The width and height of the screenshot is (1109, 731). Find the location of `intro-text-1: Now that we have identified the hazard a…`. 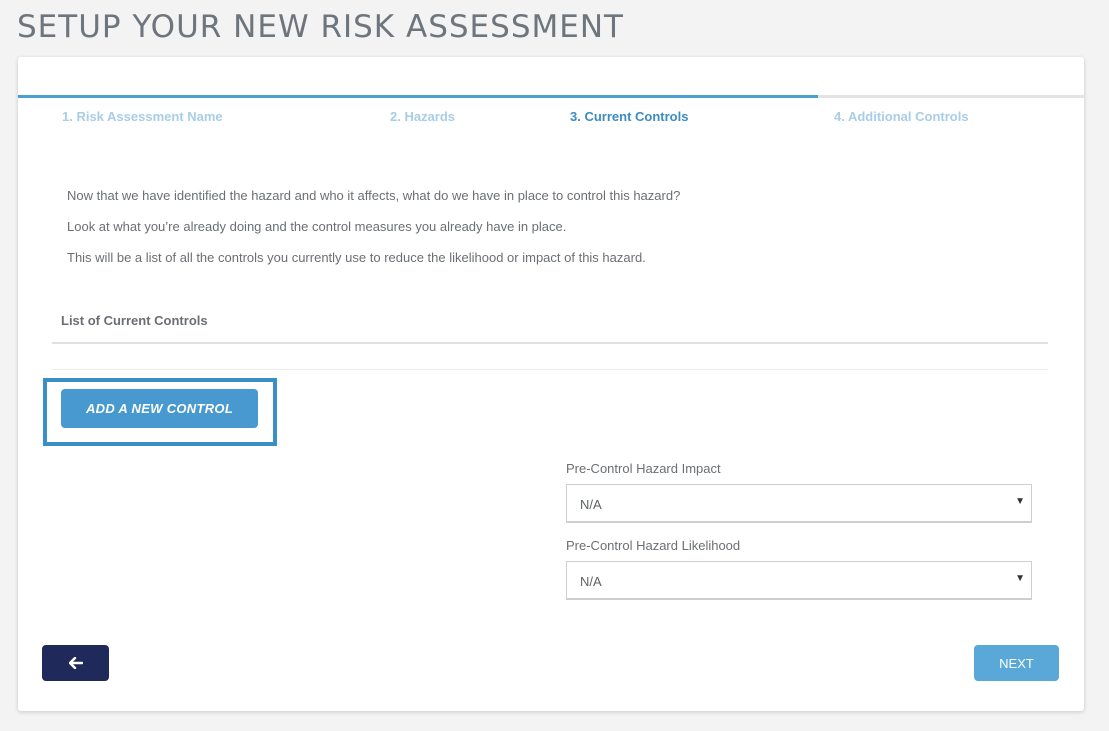

intro-text-1: Now that we have identified the hazard a… is located at coordinates (374, 195).